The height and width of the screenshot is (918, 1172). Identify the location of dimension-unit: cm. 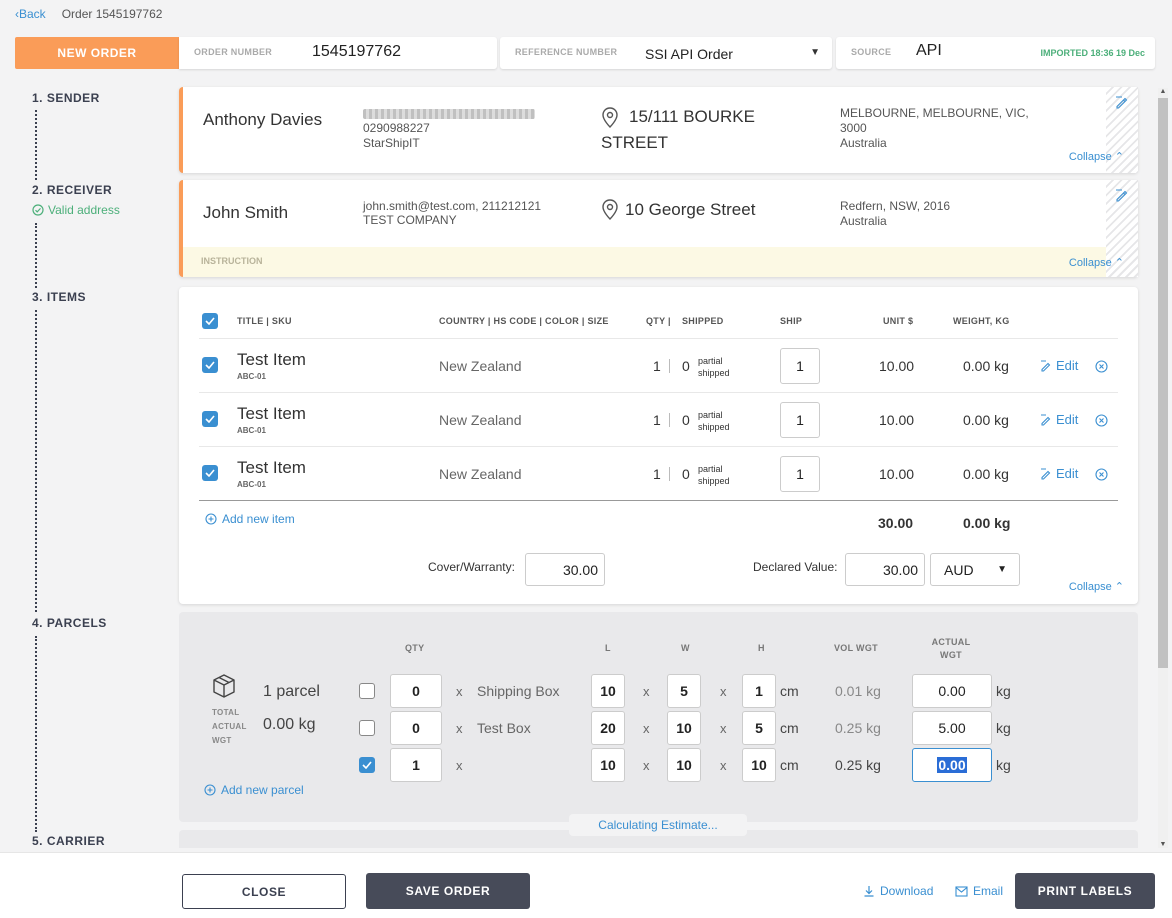
(789, 691).